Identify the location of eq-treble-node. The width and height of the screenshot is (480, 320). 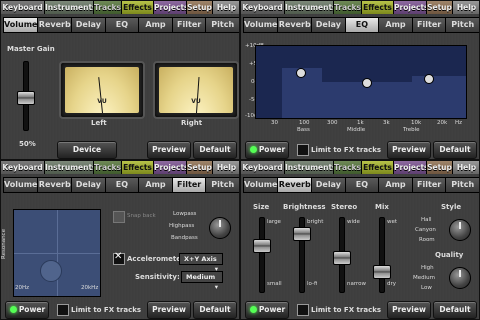
(429, 79).